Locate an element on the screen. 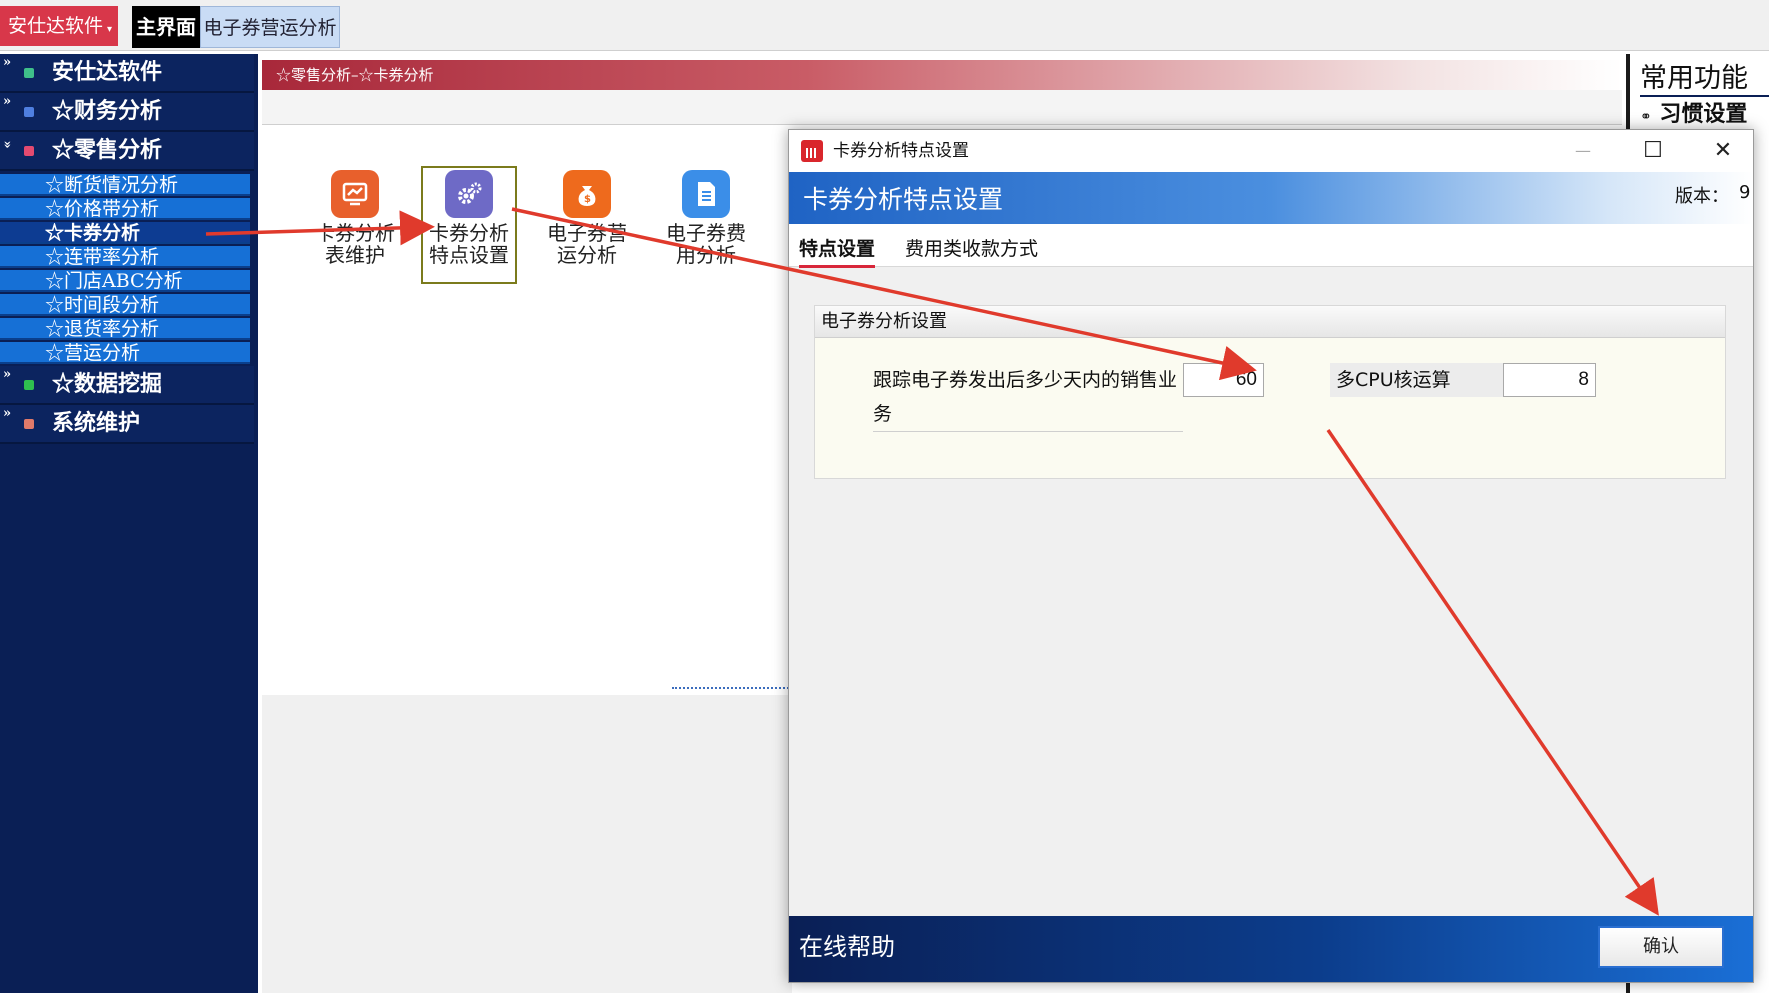  maximize-button: ☐ is located at coordinates (1653, 151).